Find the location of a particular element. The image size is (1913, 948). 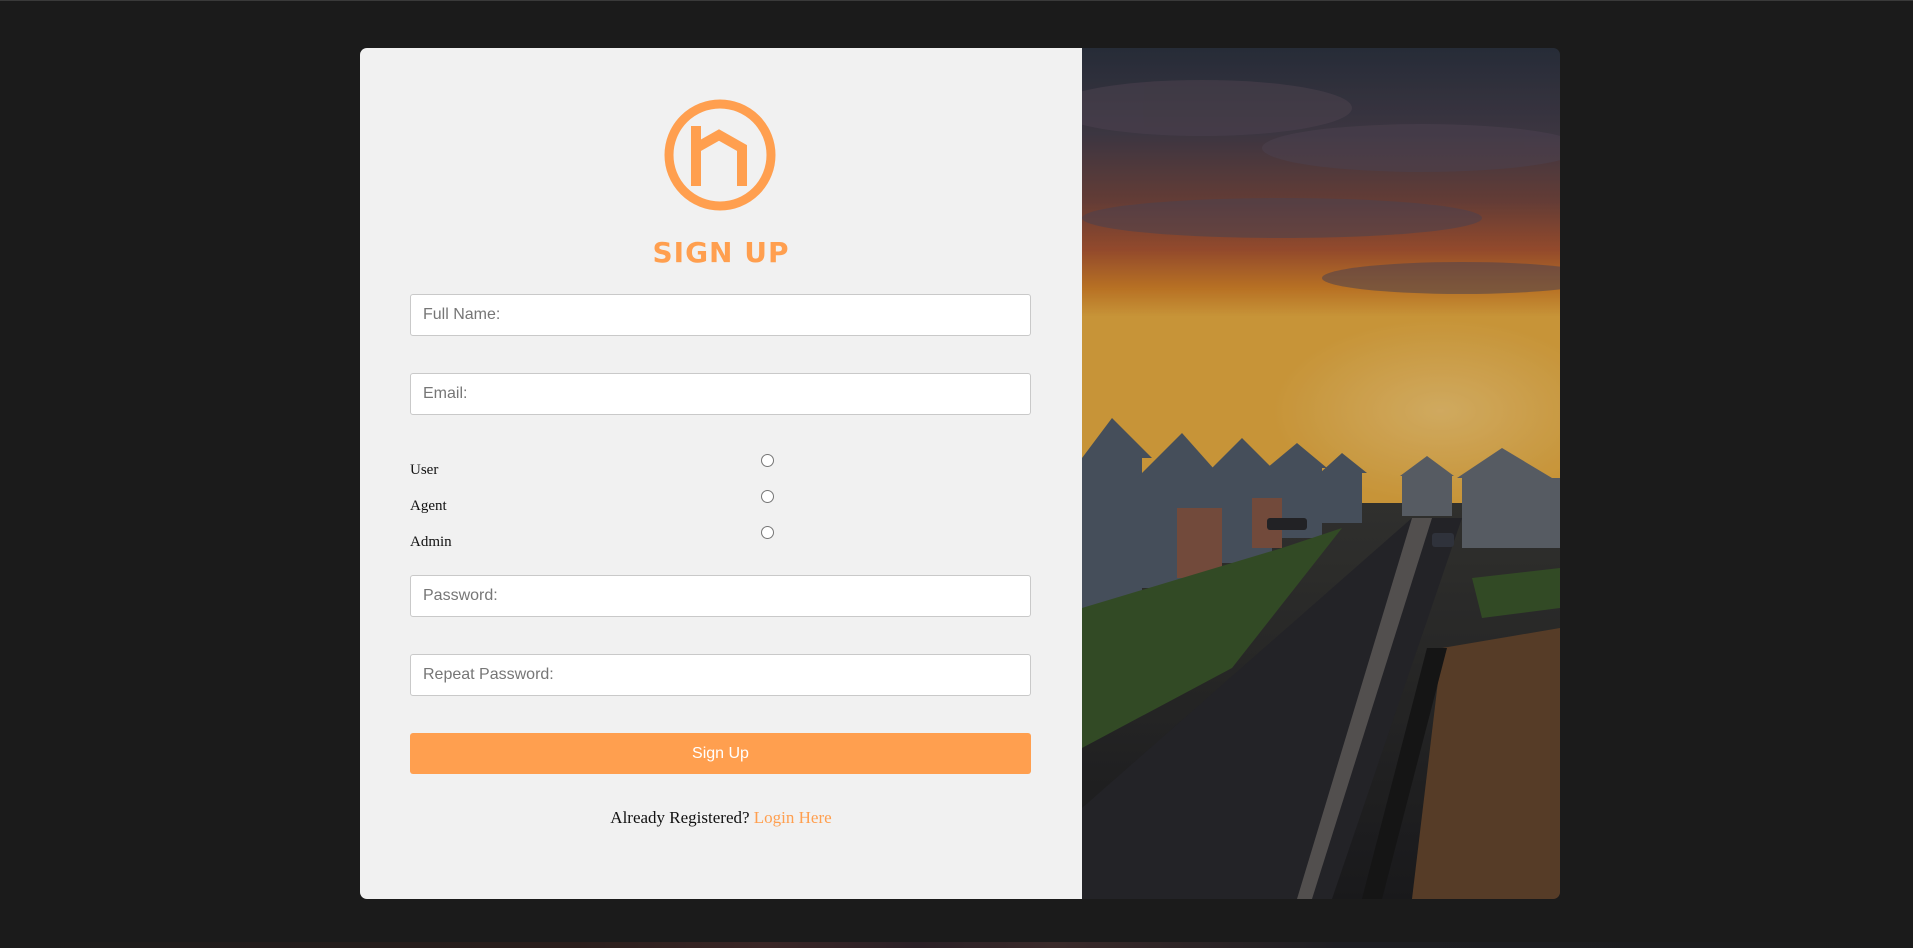

role-label-user: User is located at coordinates (424, 470).